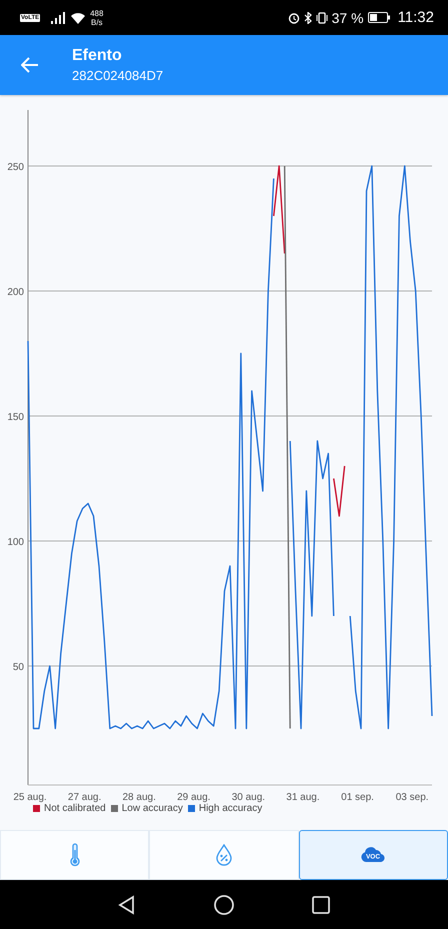  Describe the element at coordinates (15, 292) in the screenshot. I see `y-tick-label: 200` at that location.